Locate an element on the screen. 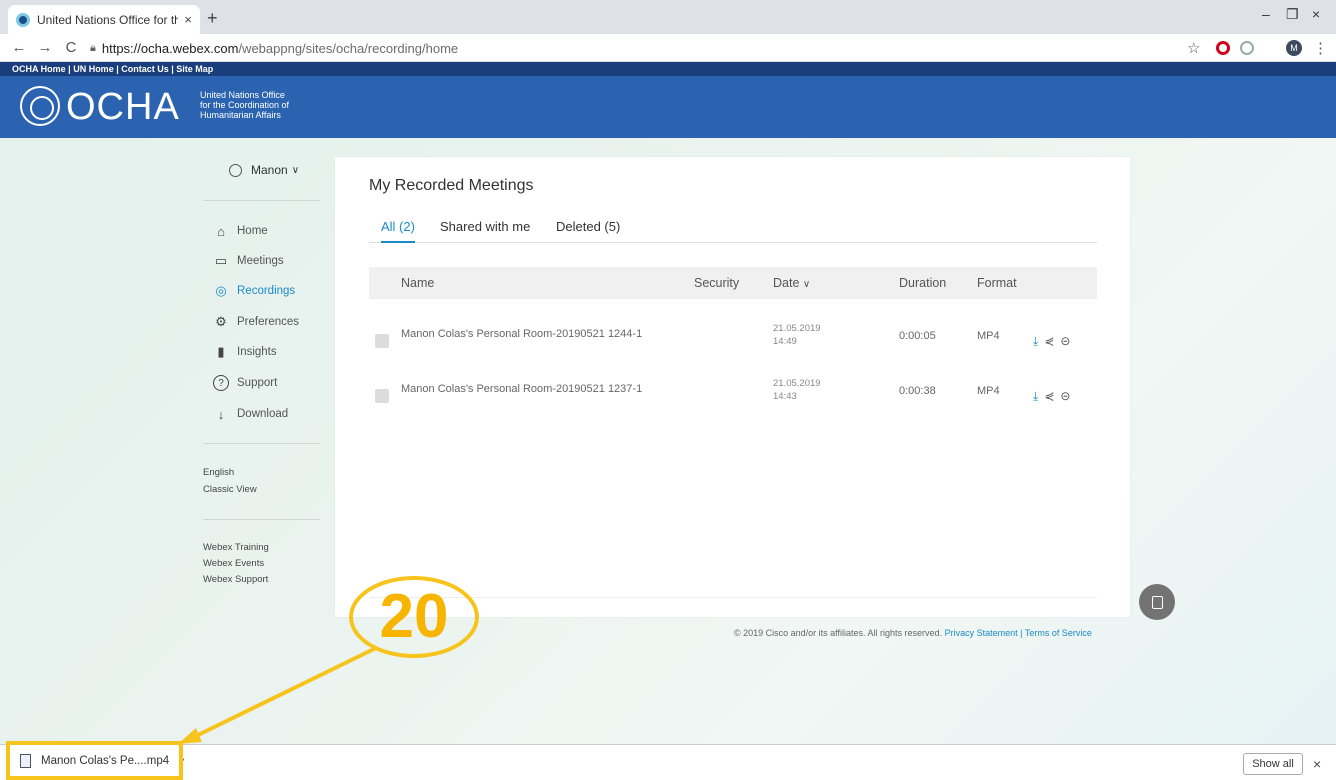  annotation-highlight-box is located at coordinates (94, 760).